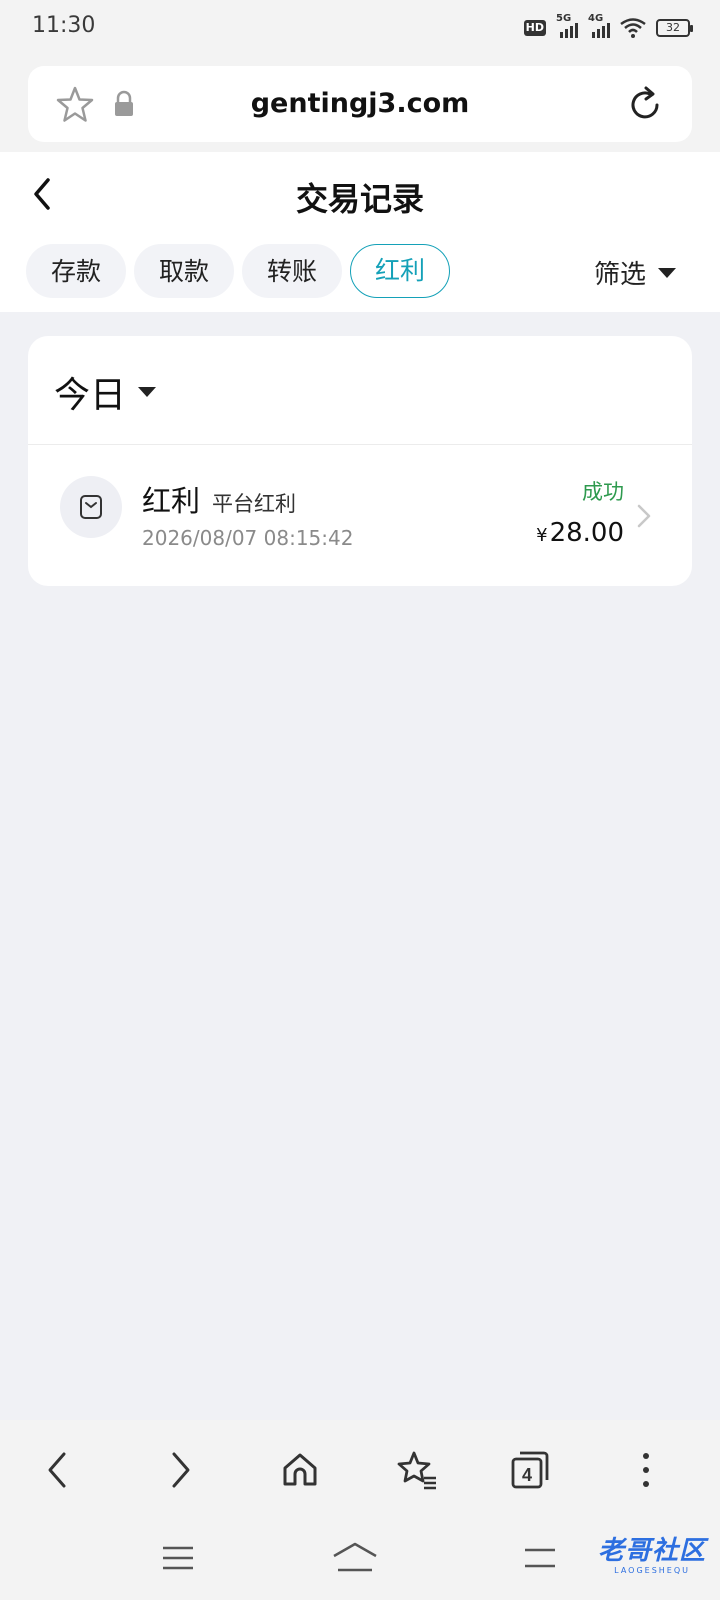 This screenshot has width=720, height=1600. I want to click on record-amount: ¥28.00, so click(580, 533).